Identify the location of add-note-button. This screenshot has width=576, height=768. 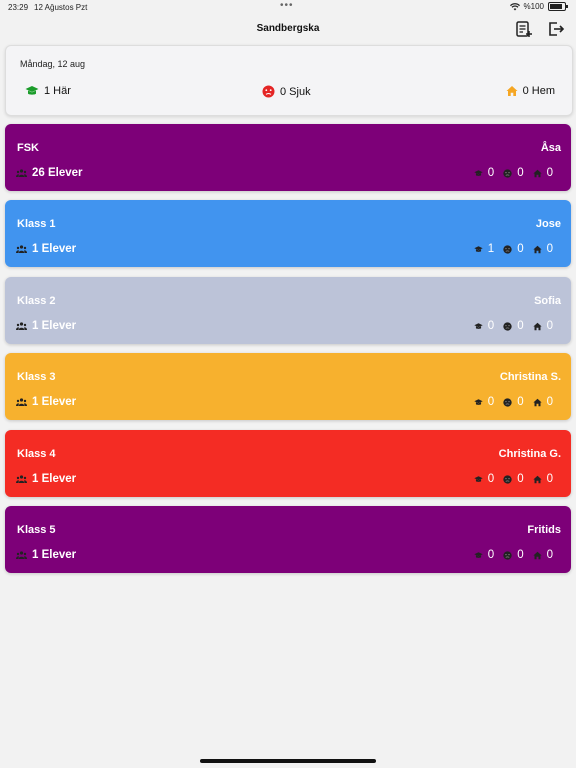
(524, 29).